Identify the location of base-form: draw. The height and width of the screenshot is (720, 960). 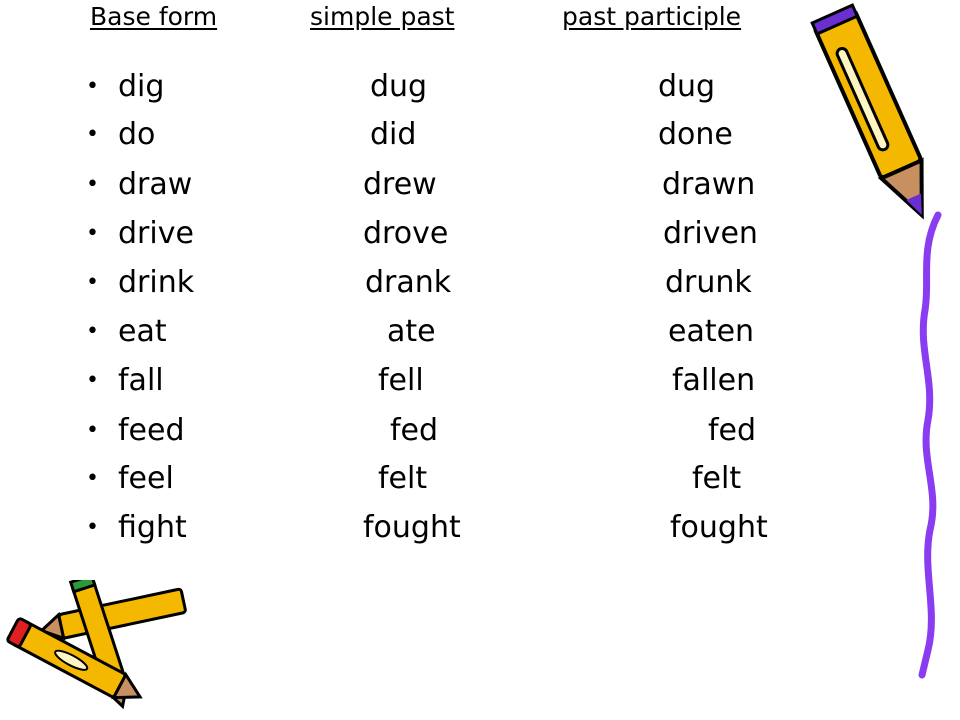
(155, 184).